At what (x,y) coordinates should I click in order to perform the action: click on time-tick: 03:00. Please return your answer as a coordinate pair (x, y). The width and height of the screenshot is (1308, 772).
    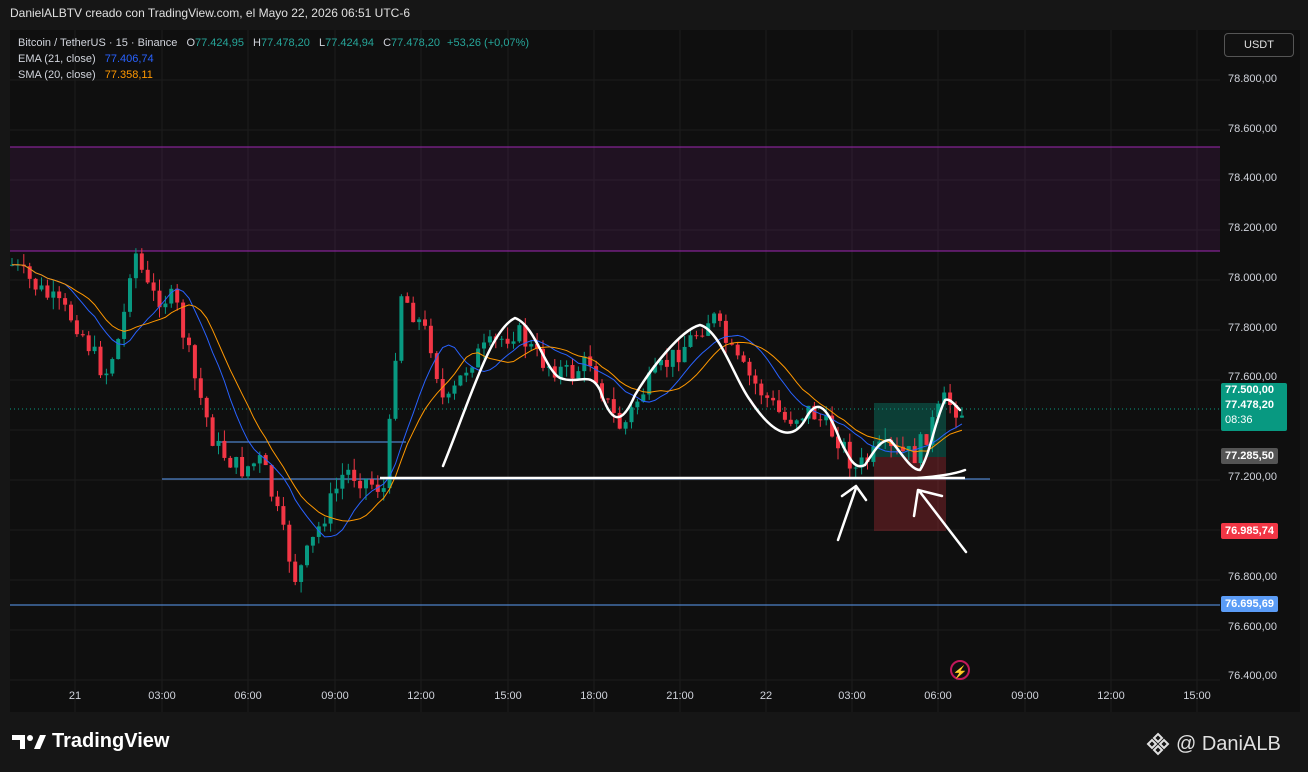
    Looking at the image, I should click on (852, 696).